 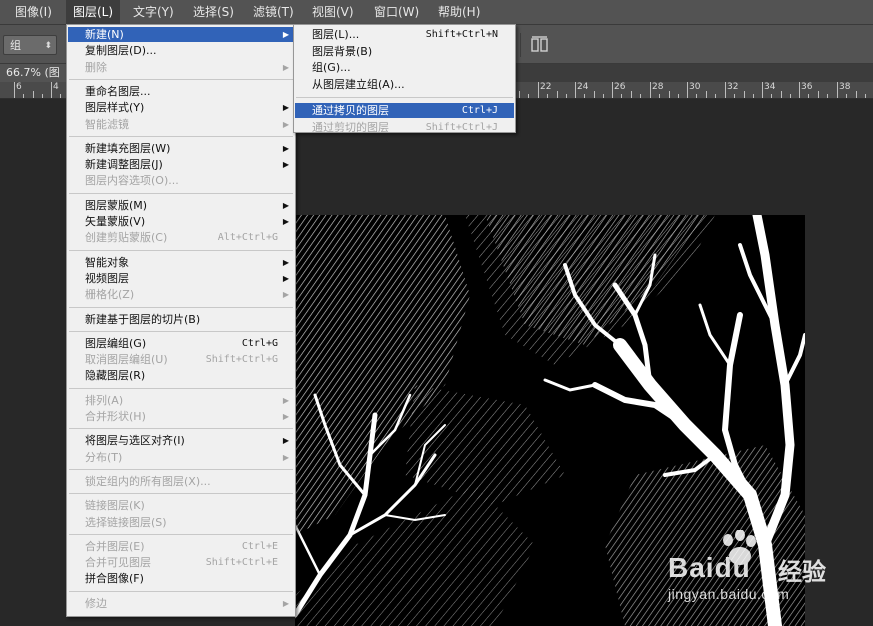 I want to click on menu-item: 图层样式(Y) ▶, so click(x=181, y=107).